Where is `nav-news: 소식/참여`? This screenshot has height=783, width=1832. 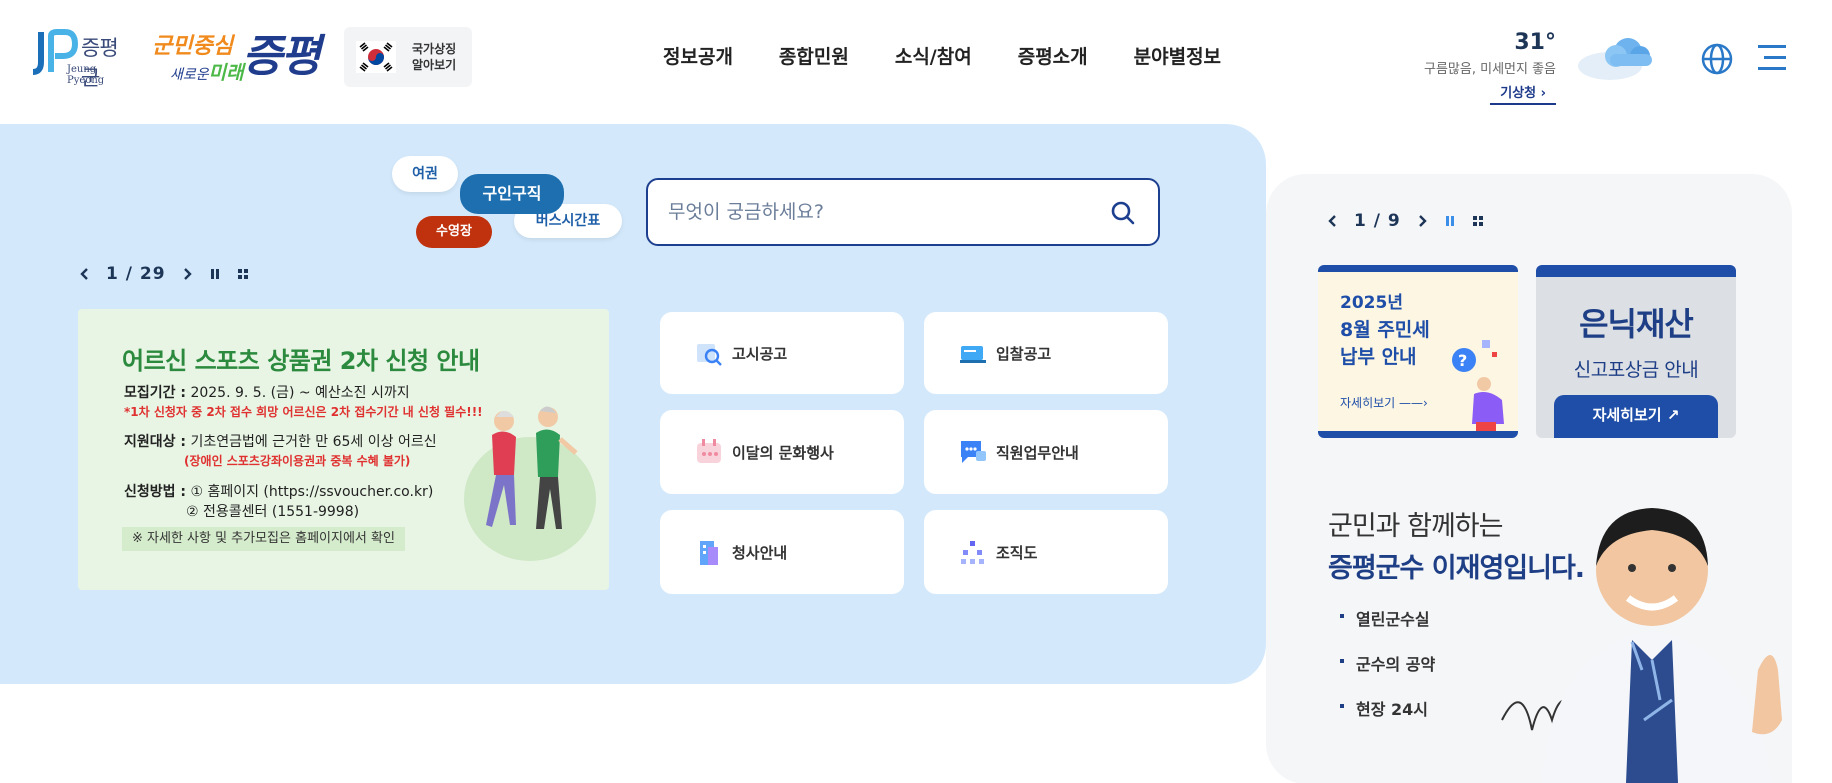
nav-news: 소식/참여 is located at coordinates (933, 55).